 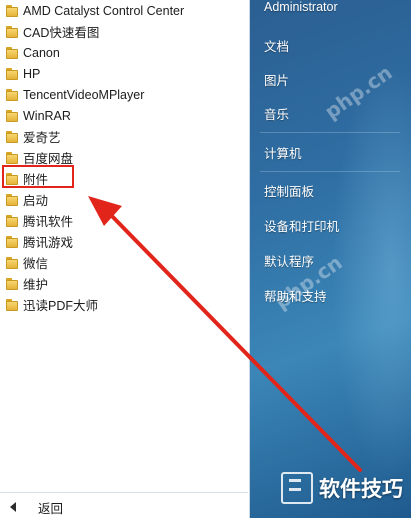 I want to click on program-item-amd-catalyst: AMD Catalyst Control Center, so click(x=123, y=10).